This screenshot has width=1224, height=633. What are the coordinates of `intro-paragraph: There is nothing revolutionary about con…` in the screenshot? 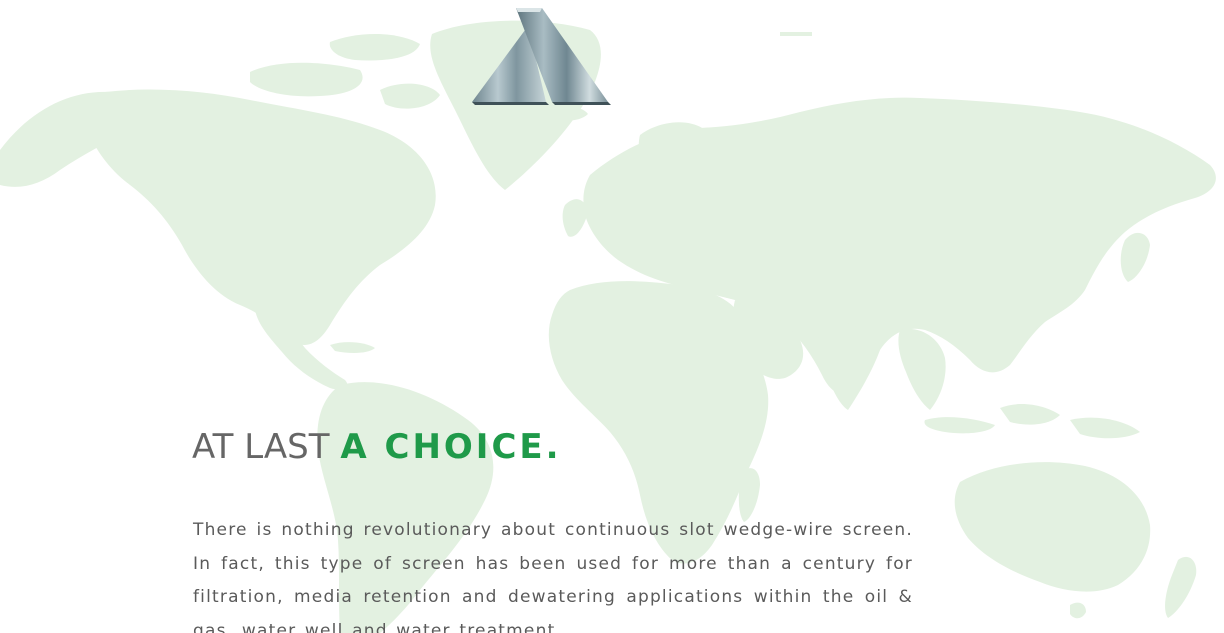 It's located at (553, 576).